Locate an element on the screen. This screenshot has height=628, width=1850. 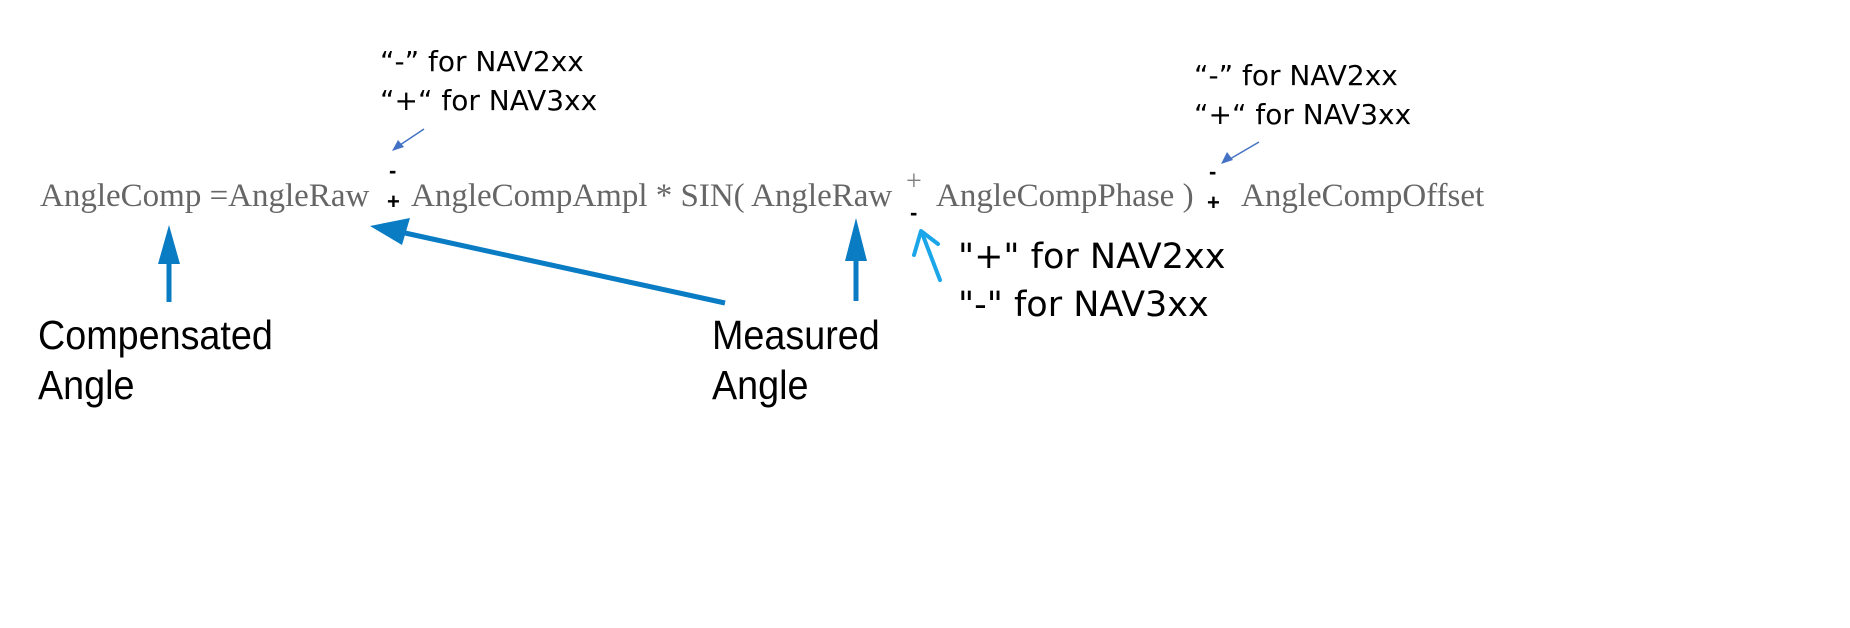
up-arrow-icon-measured is located at coordinates (856, 259).